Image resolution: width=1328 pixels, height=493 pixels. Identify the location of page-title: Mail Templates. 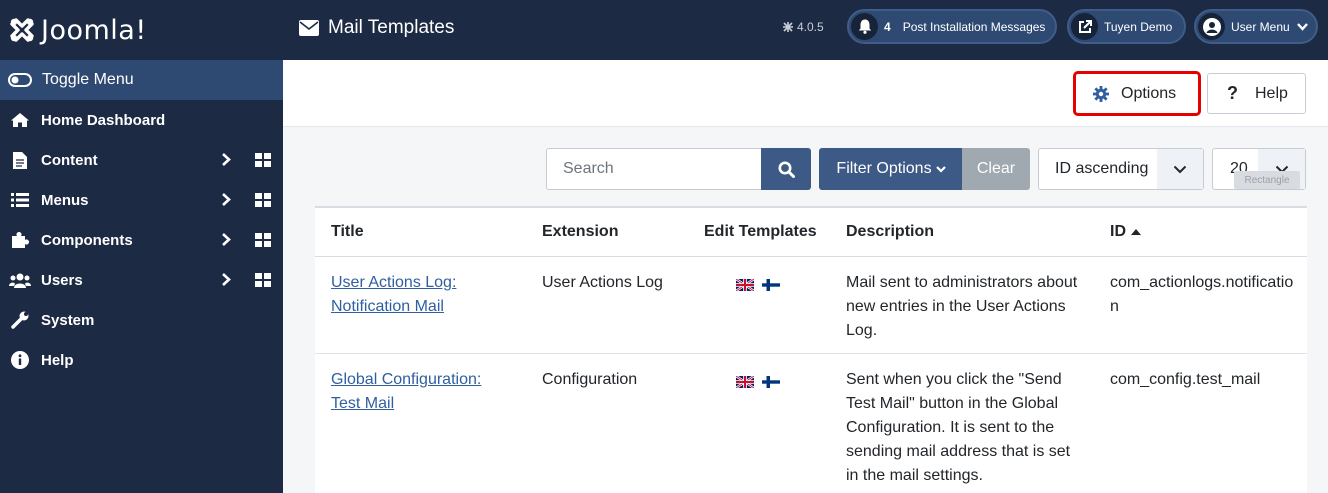
(376, 28).